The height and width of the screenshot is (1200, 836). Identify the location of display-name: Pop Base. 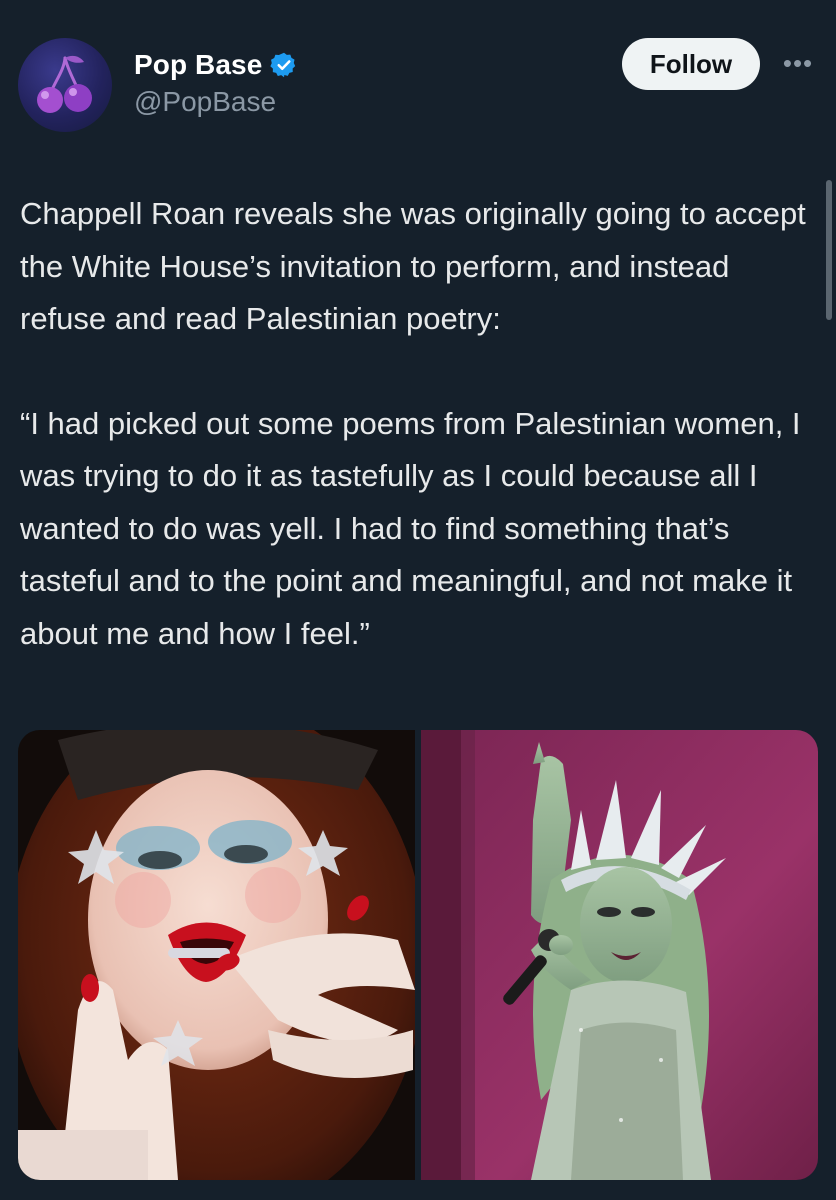
(198, 65).